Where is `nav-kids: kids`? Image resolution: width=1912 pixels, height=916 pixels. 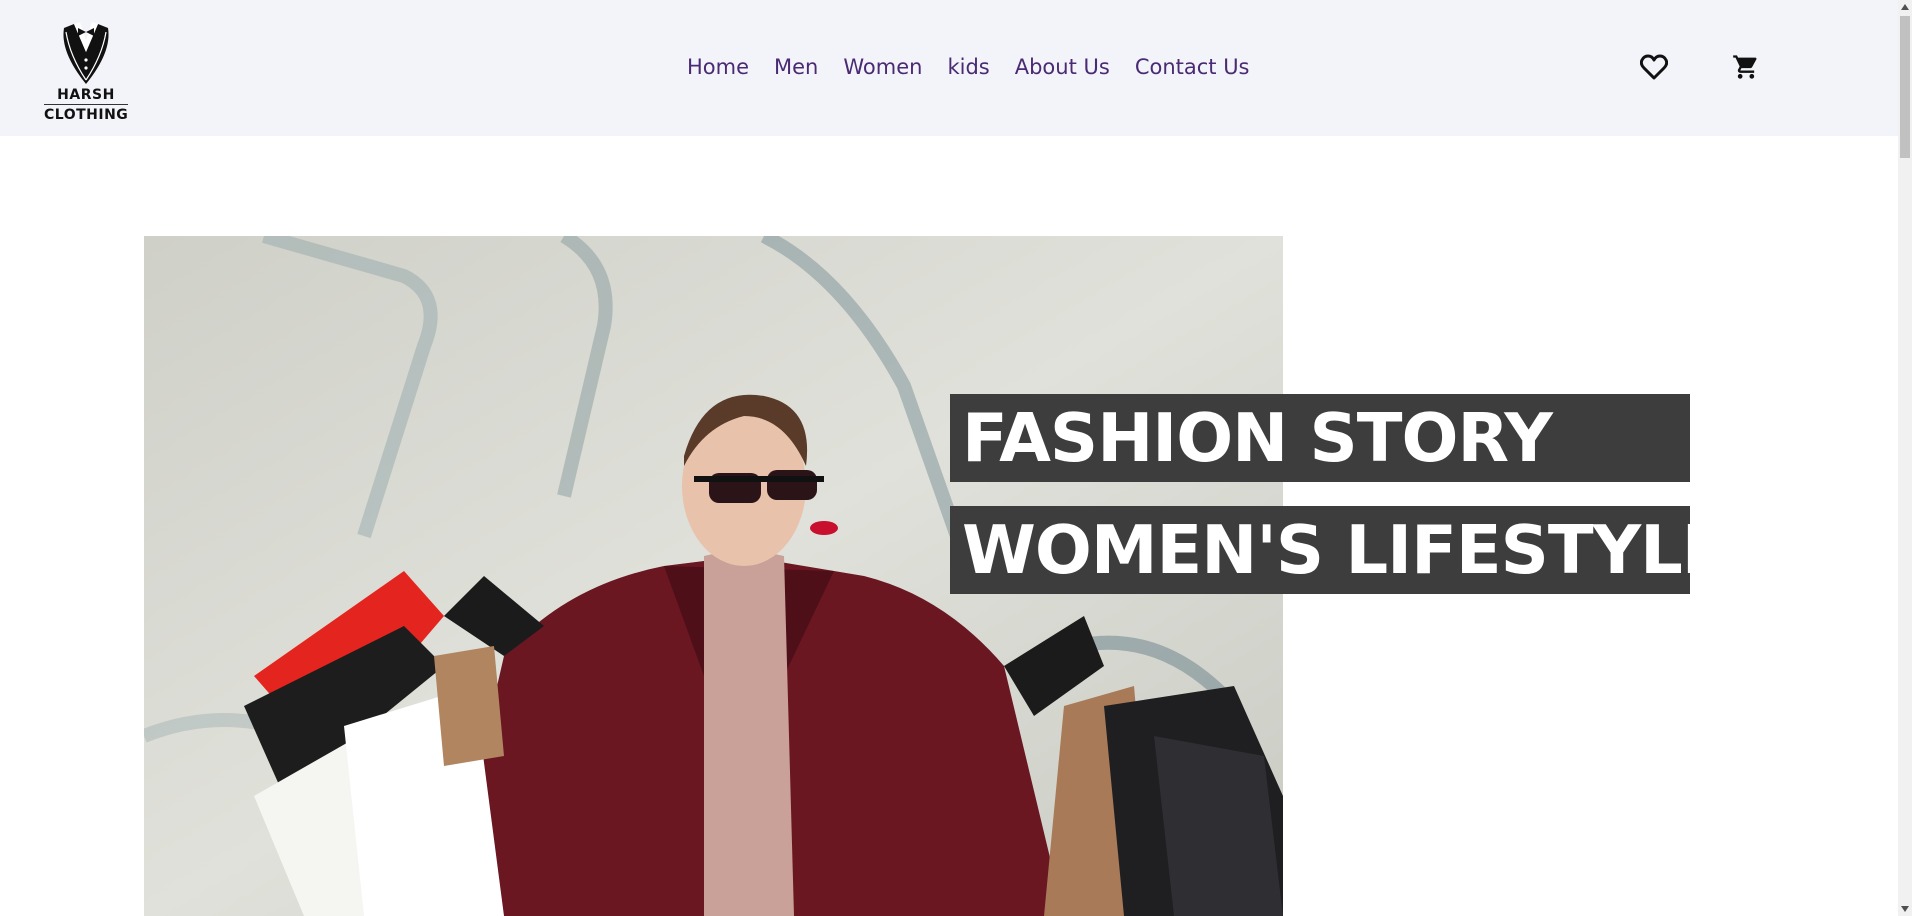
nav-kids: kids is located at coordinates (968, 67).